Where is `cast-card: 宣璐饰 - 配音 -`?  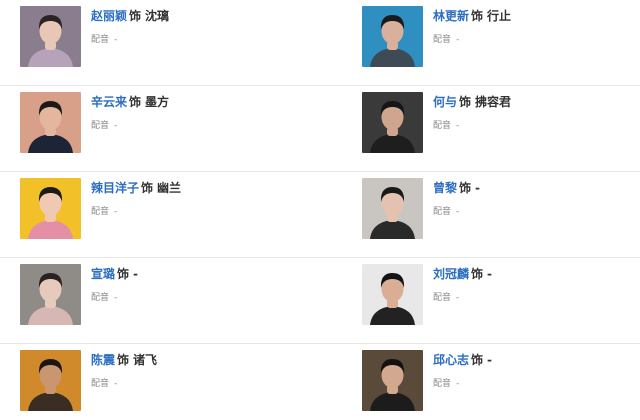
cast-card: 宣璐饰 - 配音 - is located at coordinates (170, 295).